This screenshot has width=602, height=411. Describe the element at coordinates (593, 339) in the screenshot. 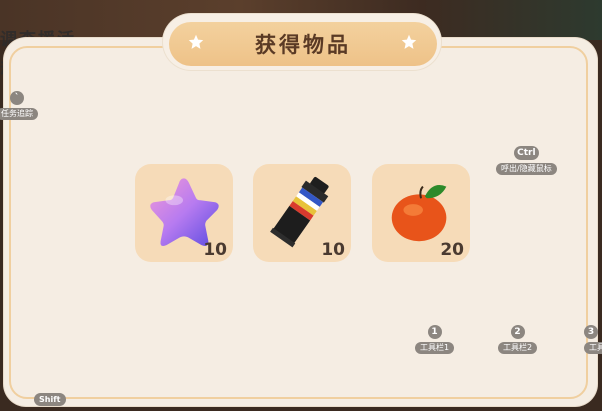

I see `hint-toolbar-3: 3 工具栏3` at that location.